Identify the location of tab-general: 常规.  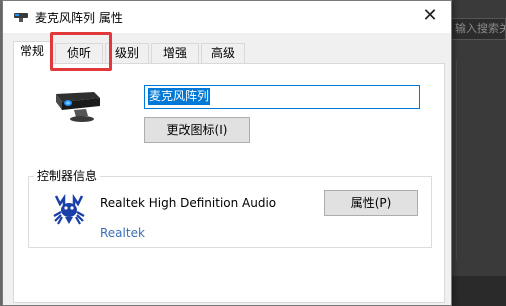
(32, 52).